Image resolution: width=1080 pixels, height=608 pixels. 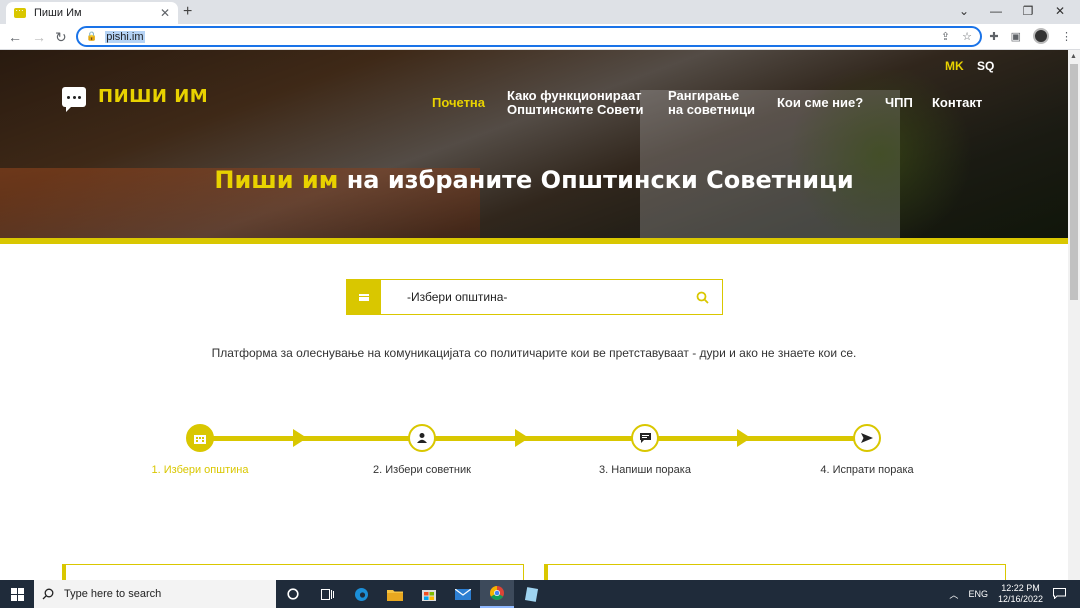 What do you see at coordinates (364, 297) in the screenshot?
I see `menu-icon` at bounding box center [364, 297].